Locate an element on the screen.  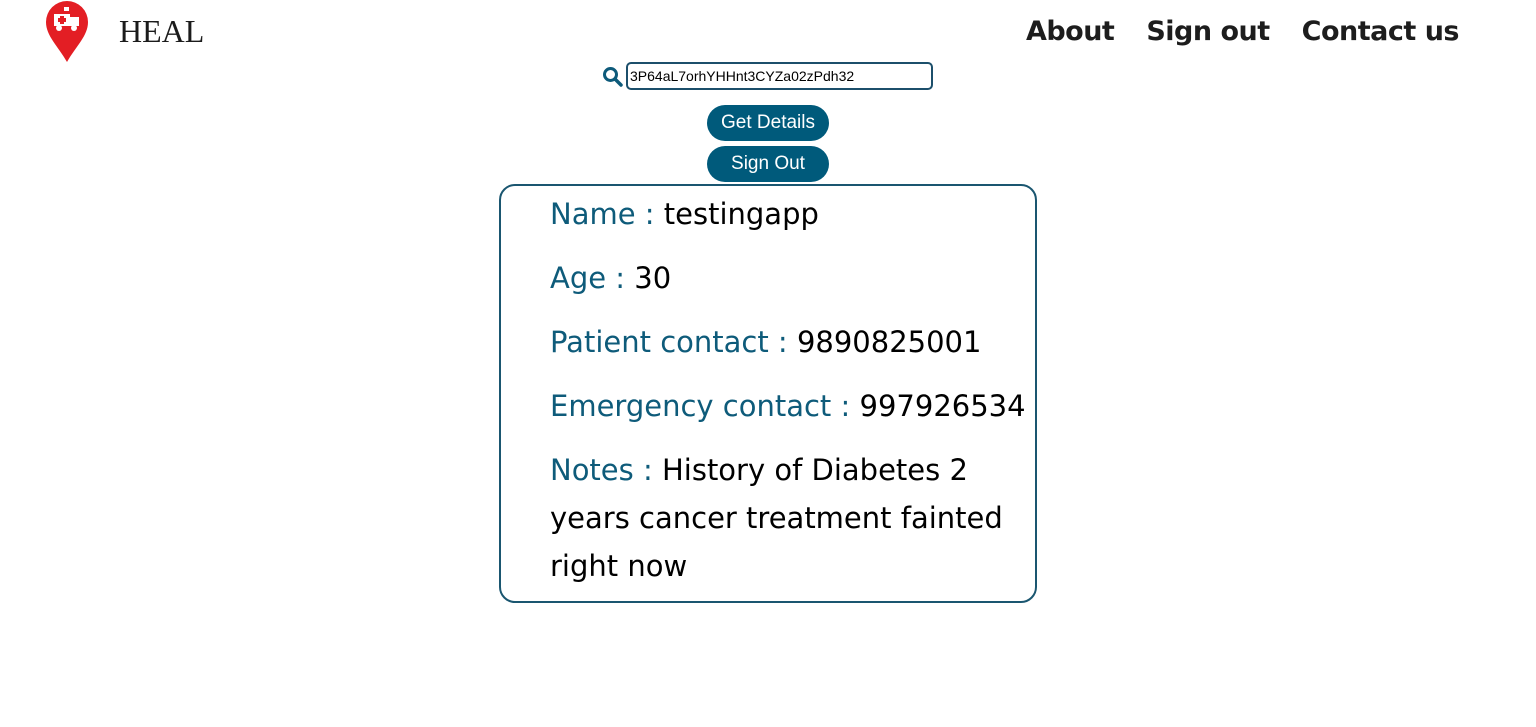
emergency-contact-value: 997926534 is located at coordinates (942, 406).